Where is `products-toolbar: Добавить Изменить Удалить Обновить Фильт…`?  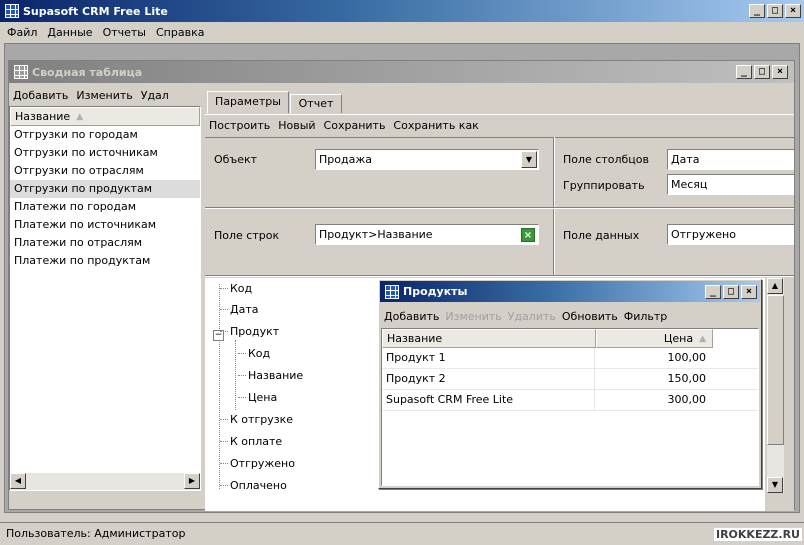
products-toolbar: Добавить Изменить Удалить Обновить Фильт… is located at coordinates (570, 316).